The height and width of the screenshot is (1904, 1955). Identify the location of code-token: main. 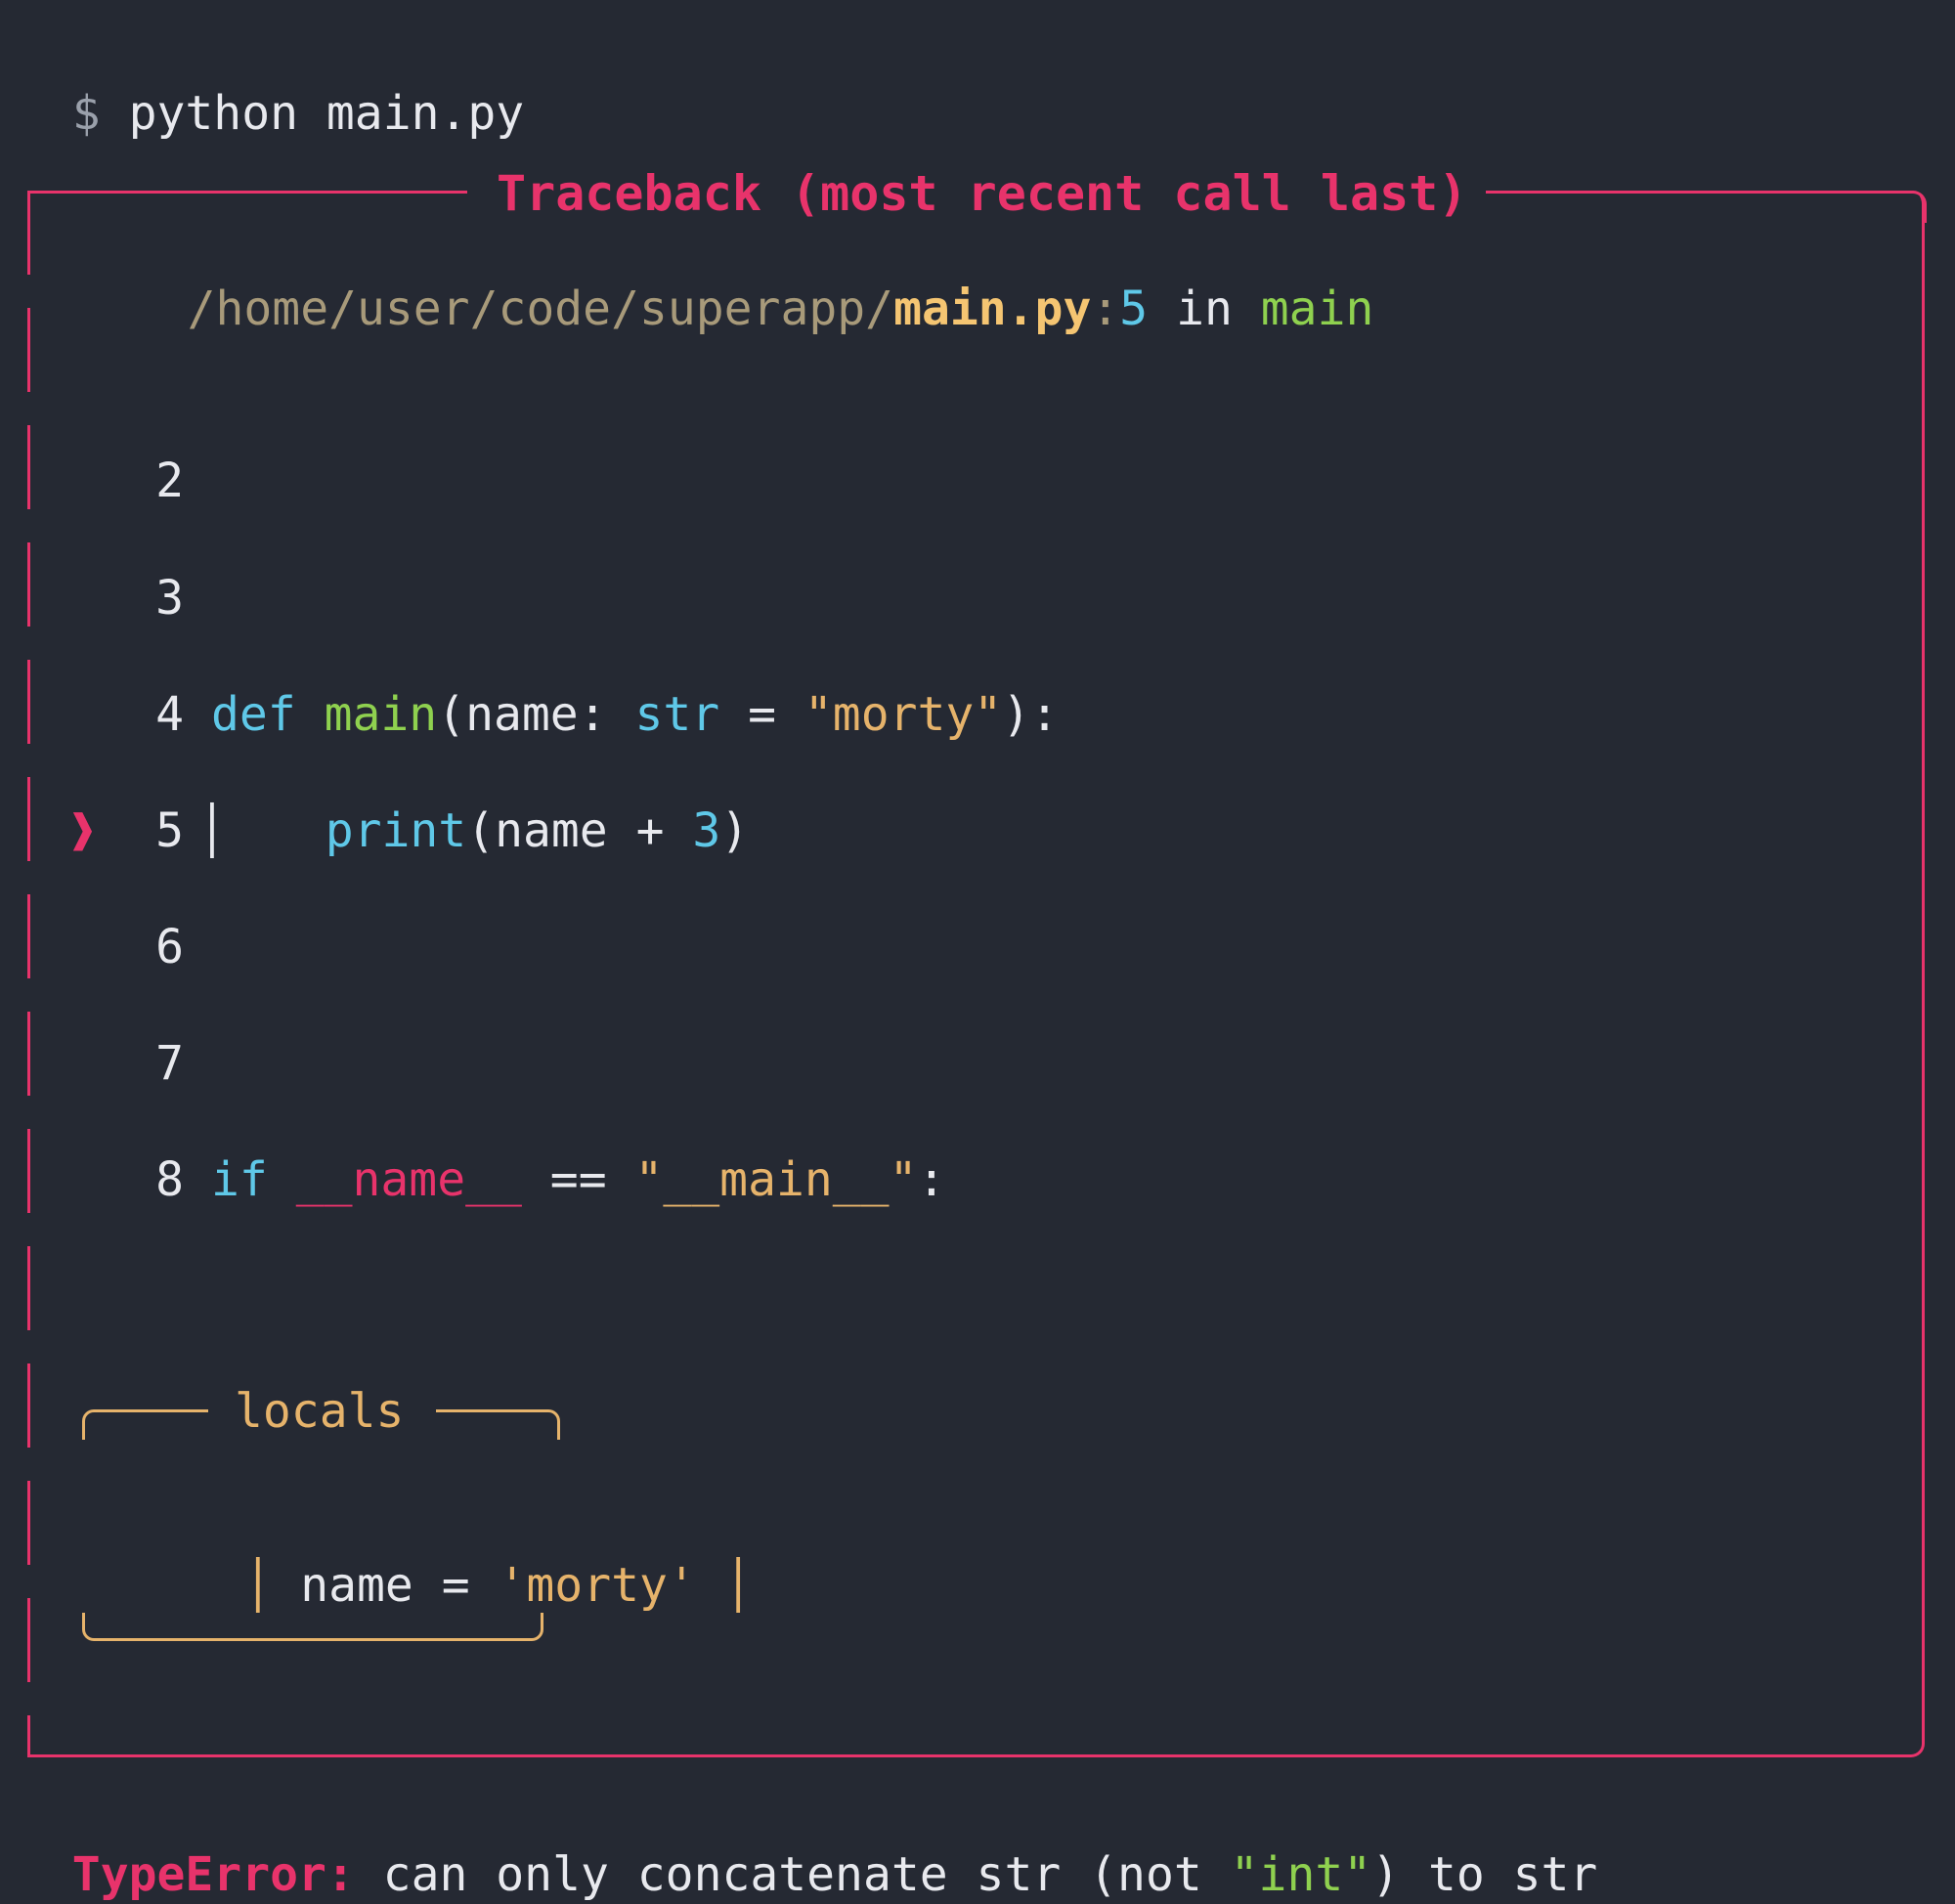
(381, 714).